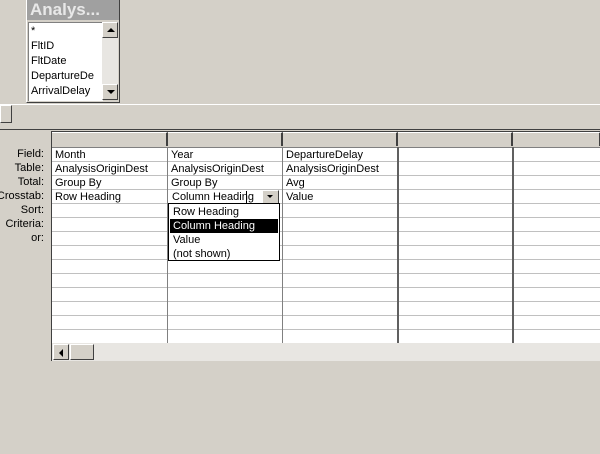  I want to click on total-cell: Avg, so click(339, 183).